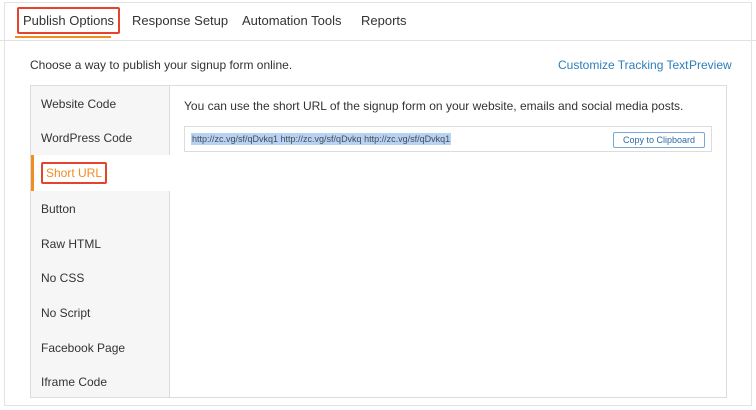  What do you see at coordinates (658, 140) in the screenshot?
I see `copy-to-clipboard-button: Copy to Clipboard` at bounding box center [658, 140].